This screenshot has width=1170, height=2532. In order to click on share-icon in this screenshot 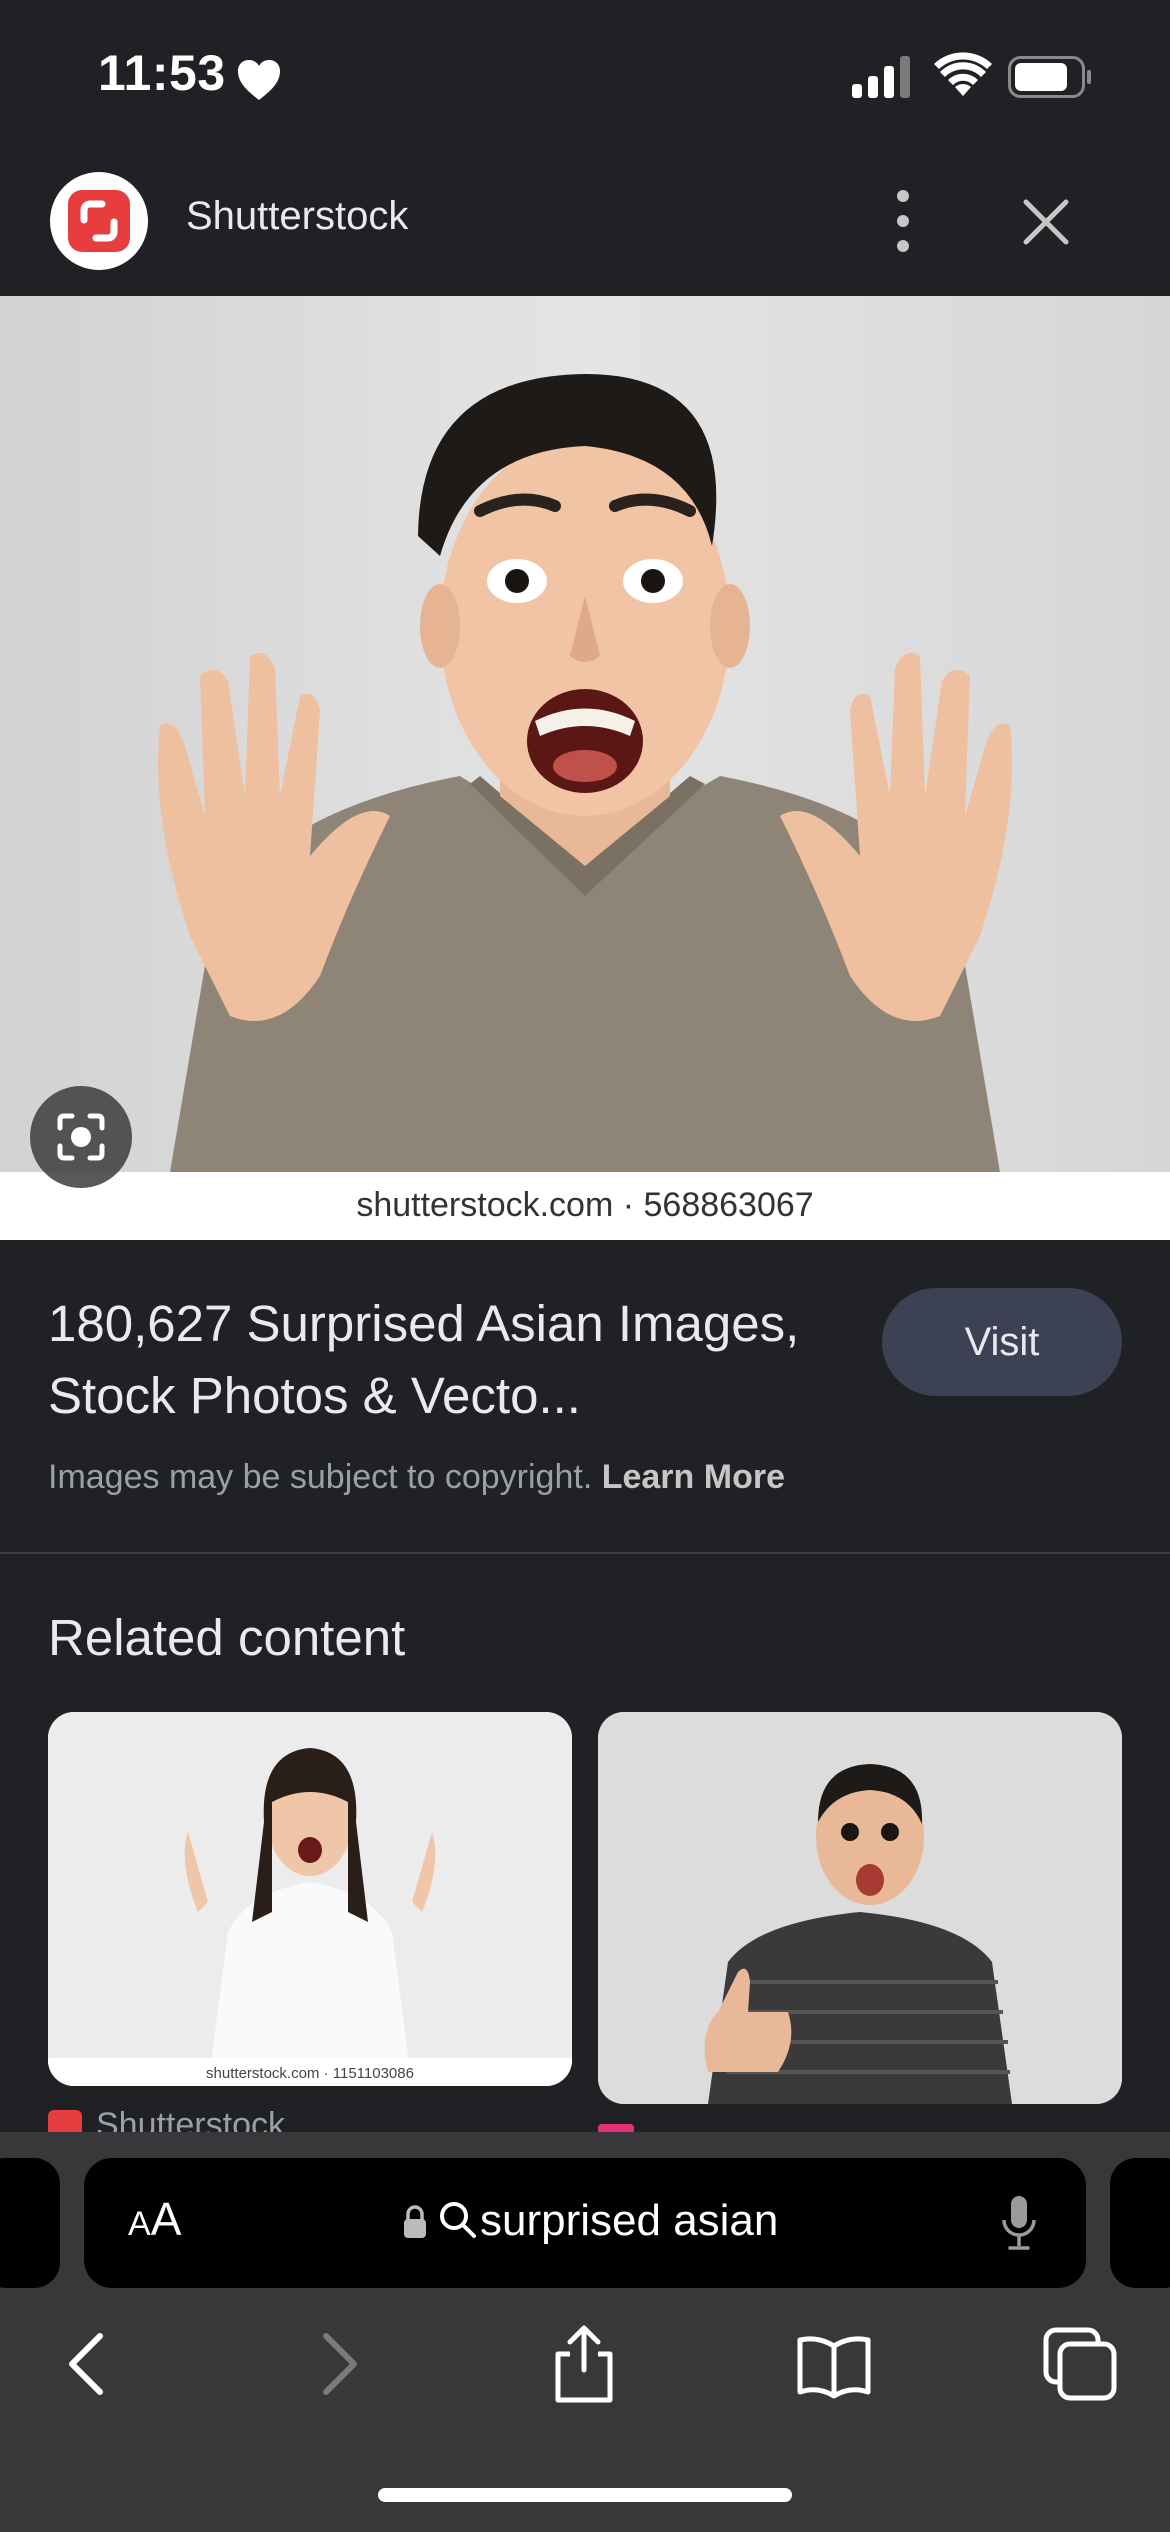, I will do `click(584, 2364)`.